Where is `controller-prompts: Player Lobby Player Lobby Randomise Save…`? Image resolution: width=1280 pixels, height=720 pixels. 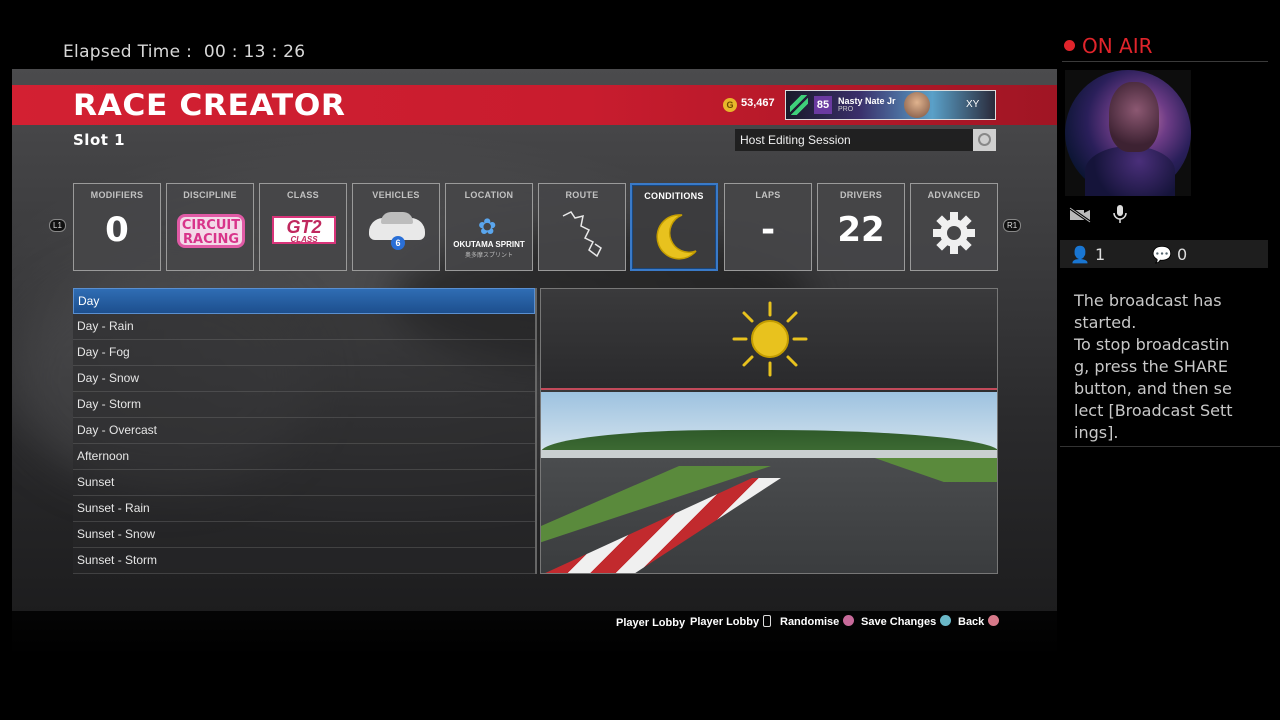
controller-prompts: Player Lobby Player Lobby Randomise Save… is located at coordinates (534, 626).